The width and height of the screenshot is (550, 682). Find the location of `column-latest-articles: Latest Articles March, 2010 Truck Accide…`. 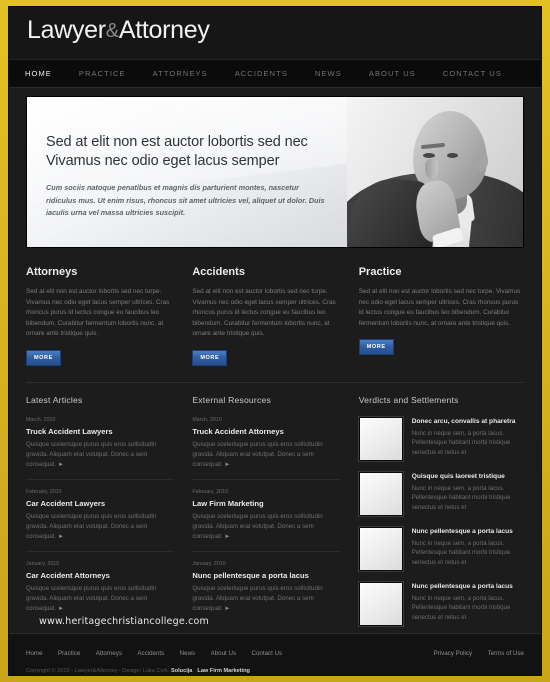

column-latest-articles: Latest Articles March, 2010 Truck Accide… is located at coordinates (109, 516).